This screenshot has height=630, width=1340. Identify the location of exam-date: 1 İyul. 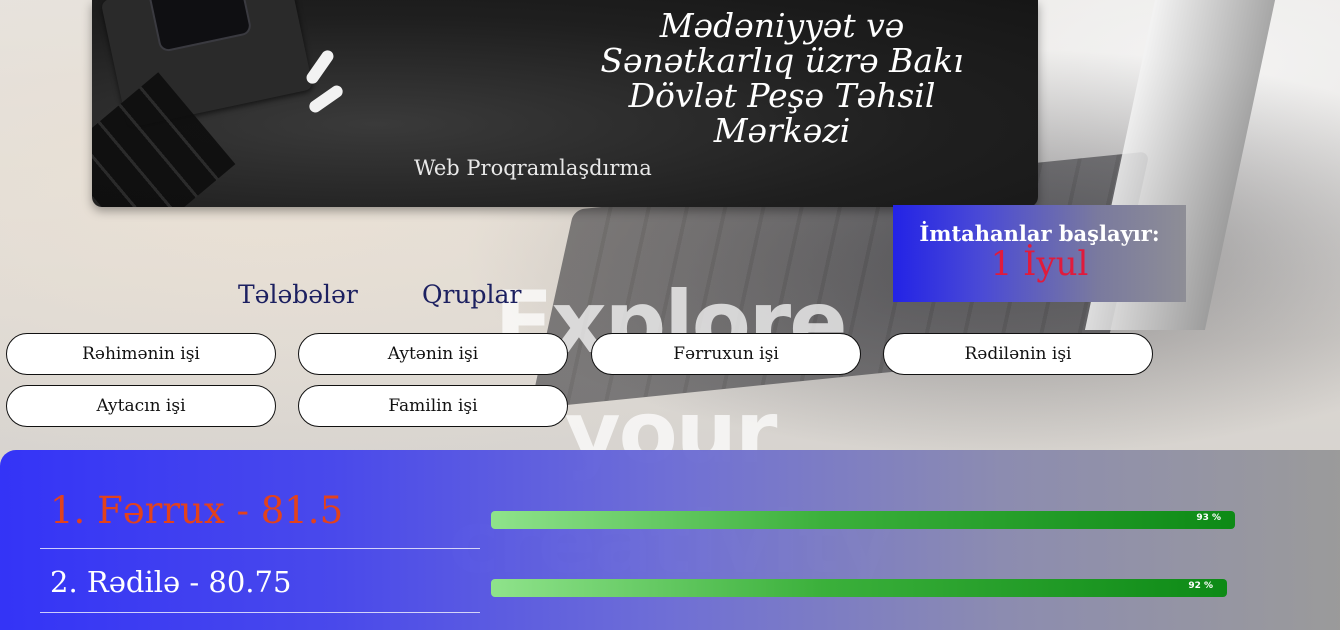
(1039, 264).